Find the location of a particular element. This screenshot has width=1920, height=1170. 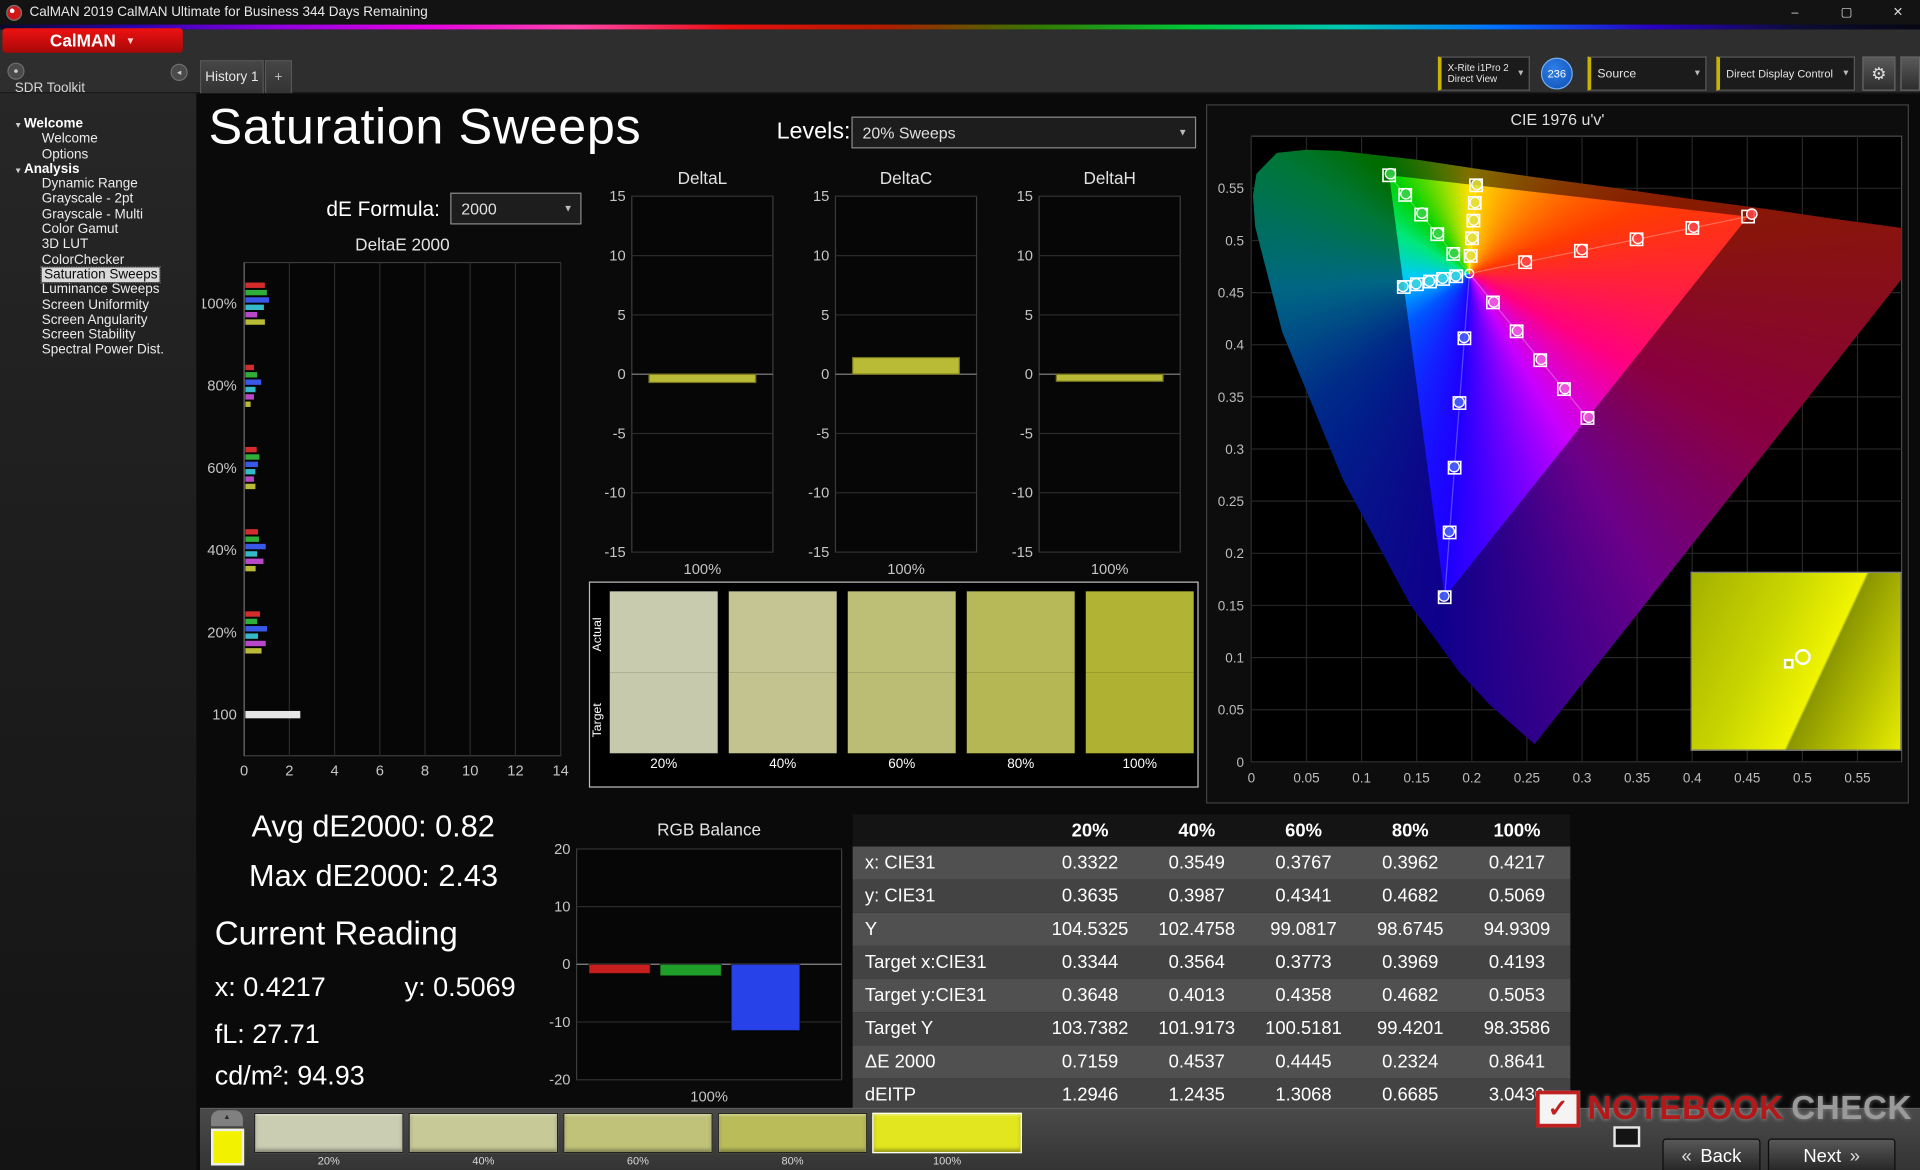

table-cell: 0.5069 is located at coordinates (1517, 896).